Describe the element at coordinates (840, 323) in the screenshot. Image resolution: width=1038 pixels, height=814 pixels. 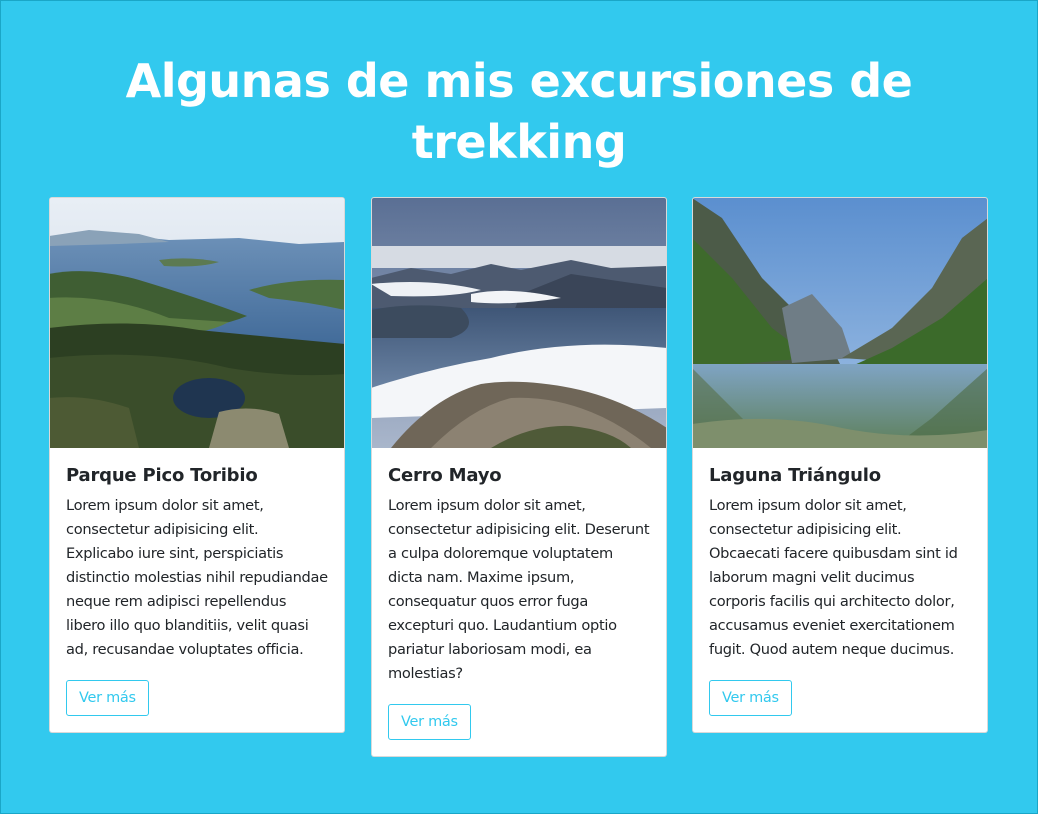
I see `valley-lagoon-photo` at that location.